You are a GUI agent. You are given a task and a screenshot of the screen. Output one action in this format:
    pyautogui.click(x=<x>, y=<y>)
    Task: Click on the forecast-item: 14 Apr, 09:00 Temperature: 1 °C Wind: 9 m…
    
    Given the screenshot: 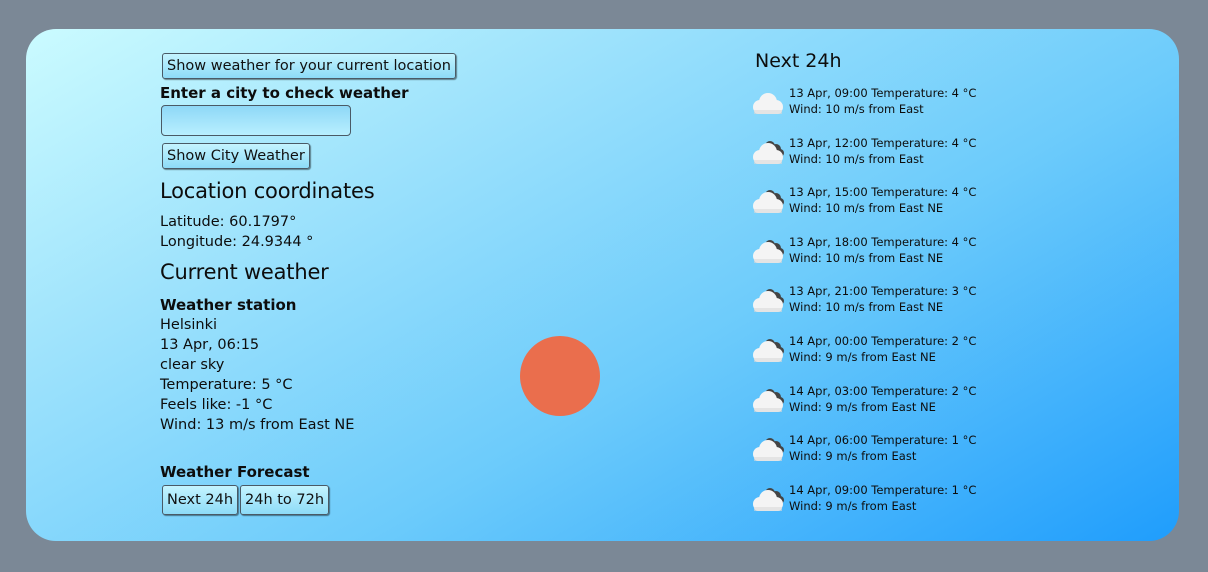 What is the action you would take?
    pyautogui.click(x=936, y=503)
    